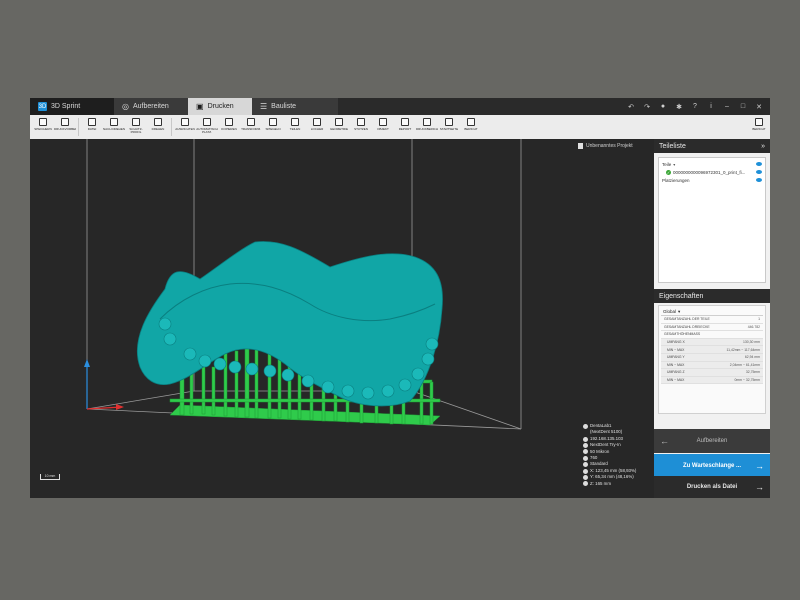 Image resolution: width=800 pixels, height=600 pixels. What do you see at coordinates (759, 127) in the screenshot?
I see `tool-bericht-right: BERICHT` at bounding box center [759, 127].